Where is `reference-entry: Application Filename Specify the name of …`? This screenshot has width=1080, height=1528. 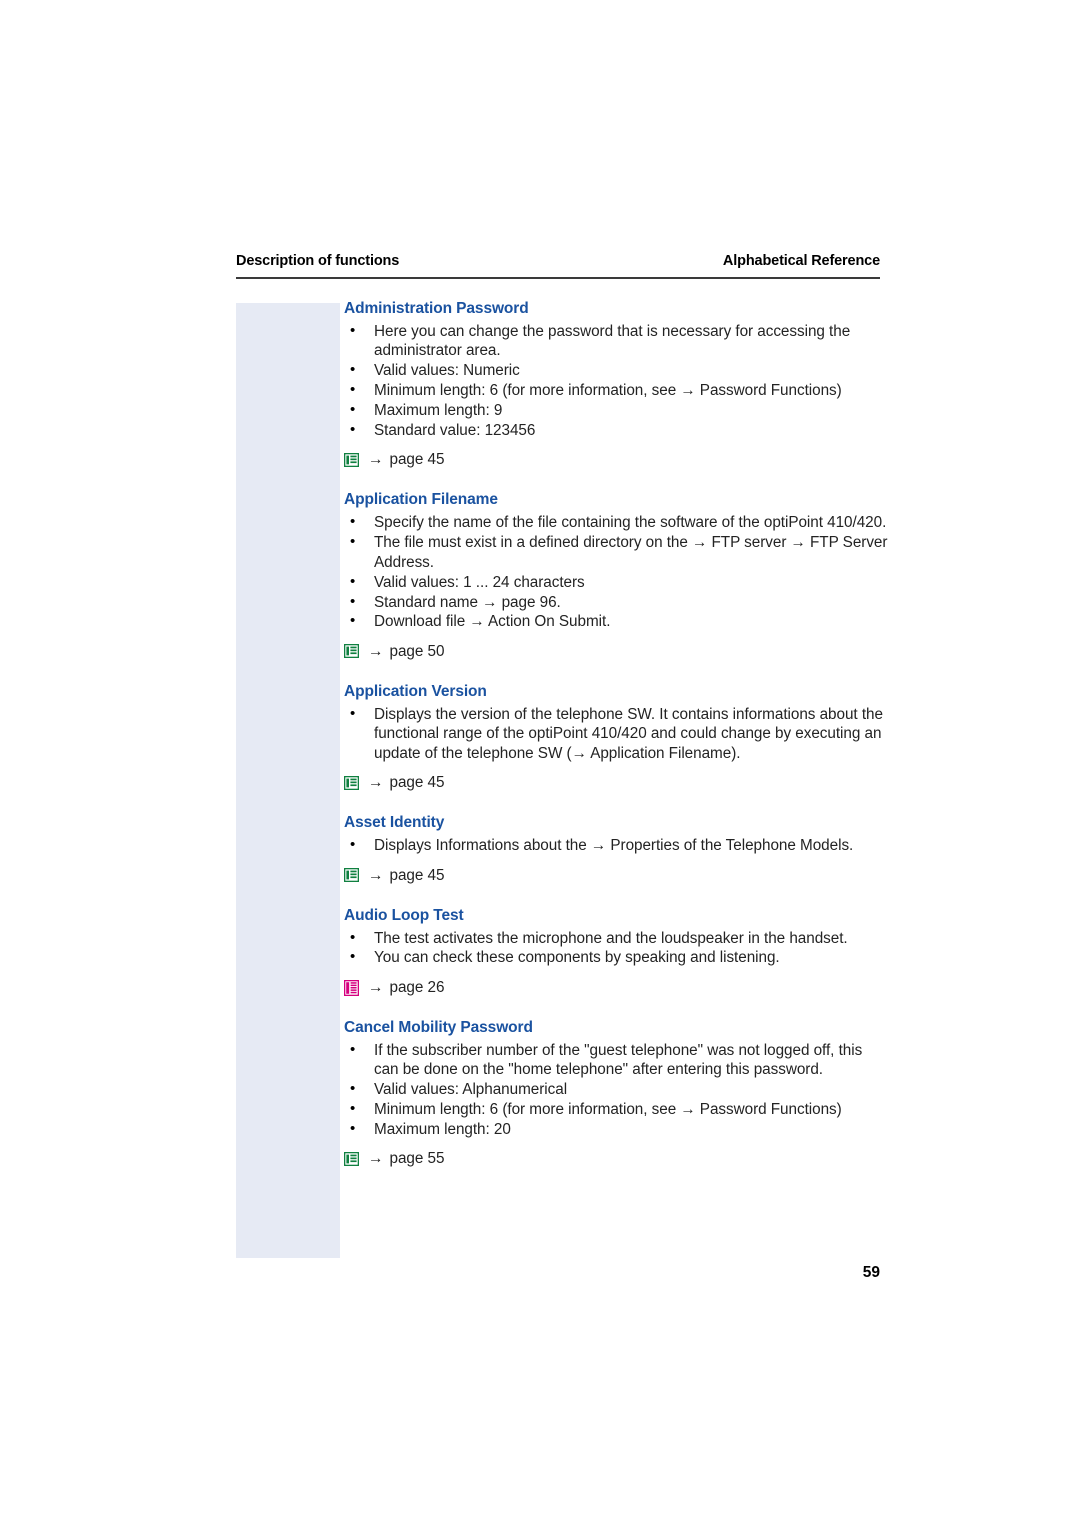 reference-entry: Application Filename Specify the name of … is located at coordinates (616, 575).